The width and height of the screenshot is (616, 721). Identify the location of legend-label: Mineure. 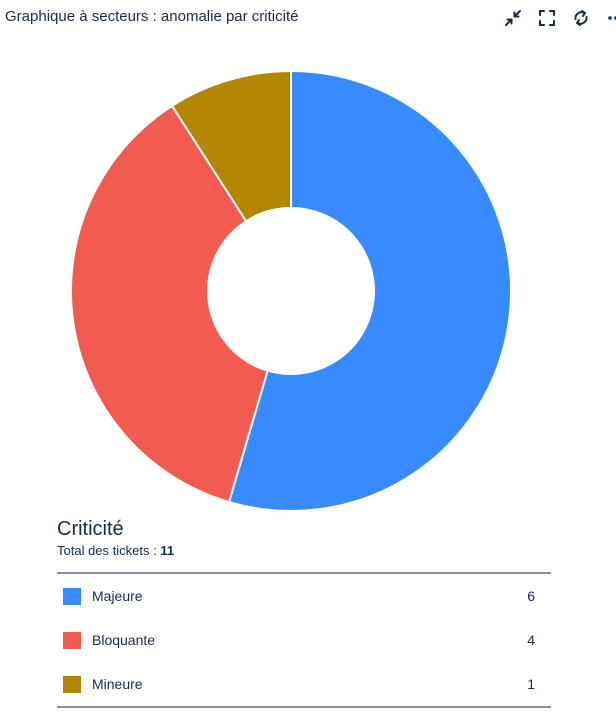
(117, 684).